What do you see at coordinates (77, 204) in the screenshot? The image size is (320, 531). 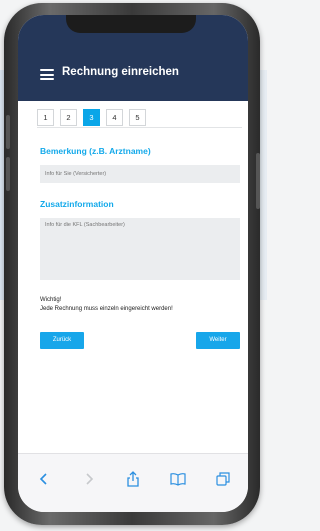 I see `additional-info-label: Zusatzinformation` at bounding box center [77, 204].